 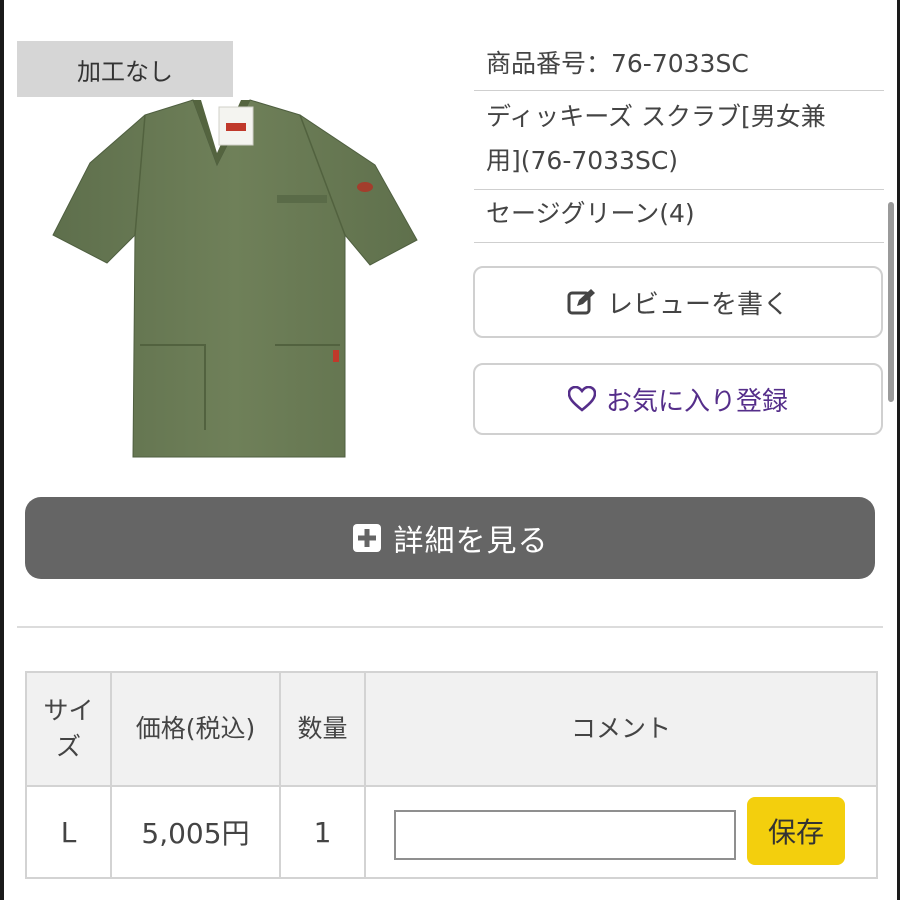 I want to click on edit-icon, so click(x=581, y=302).